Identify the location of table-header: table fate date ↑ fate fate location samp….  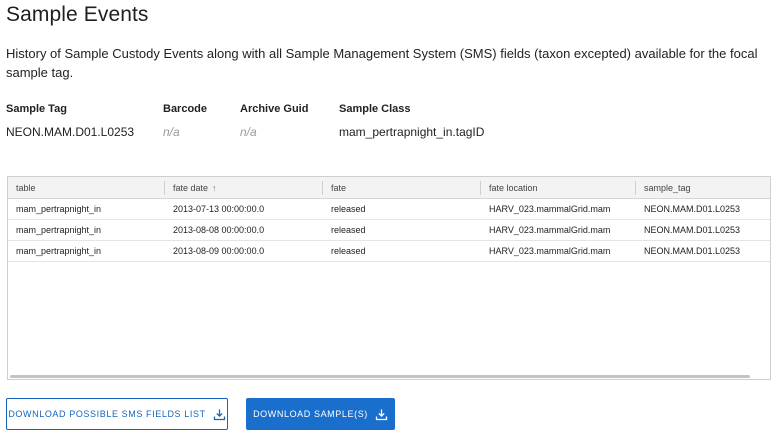
(389, 188).